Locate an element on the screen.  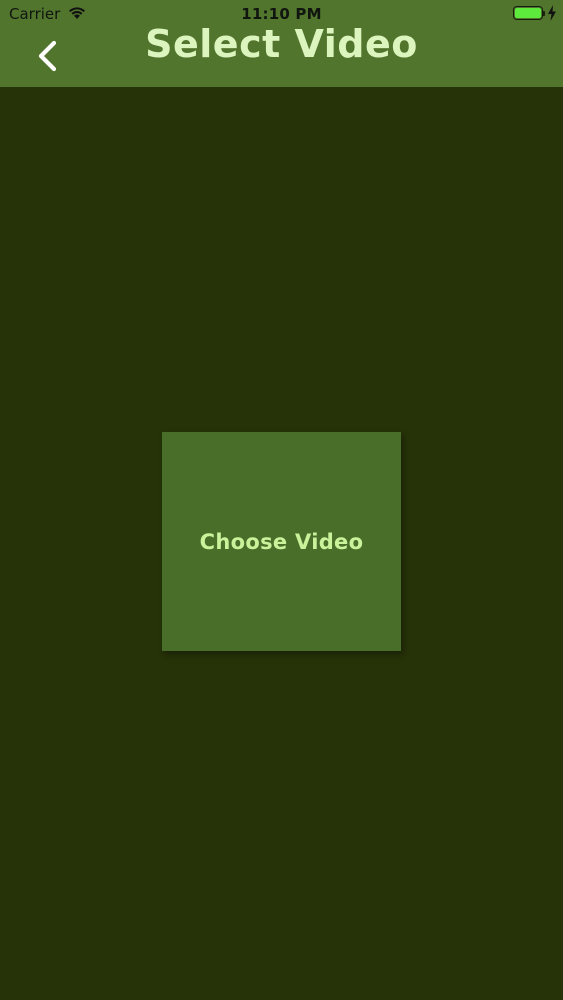
battery-level is located at coordinates (528, 13).